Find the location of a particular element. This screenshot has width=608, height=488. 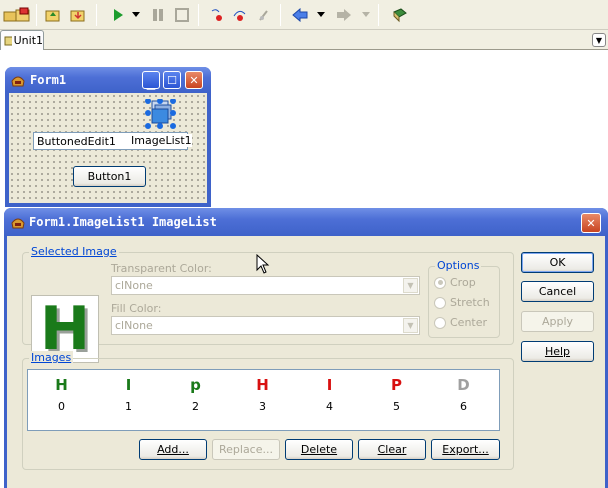

image-item: p 2 is located at coordinates (195, 400).